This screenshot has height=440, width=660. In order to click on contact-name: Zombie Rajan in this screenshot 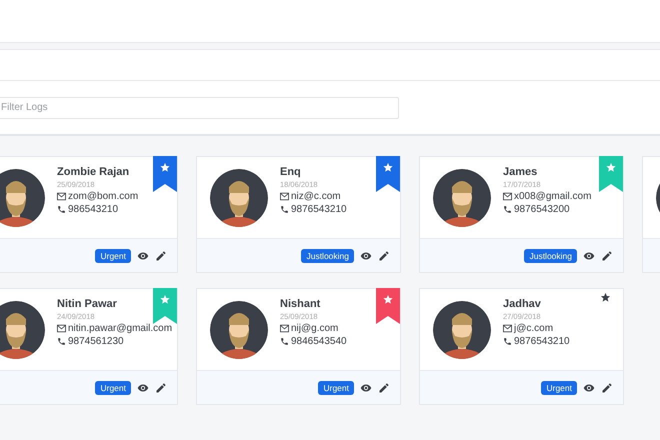, I will do `click(93, 172)`.